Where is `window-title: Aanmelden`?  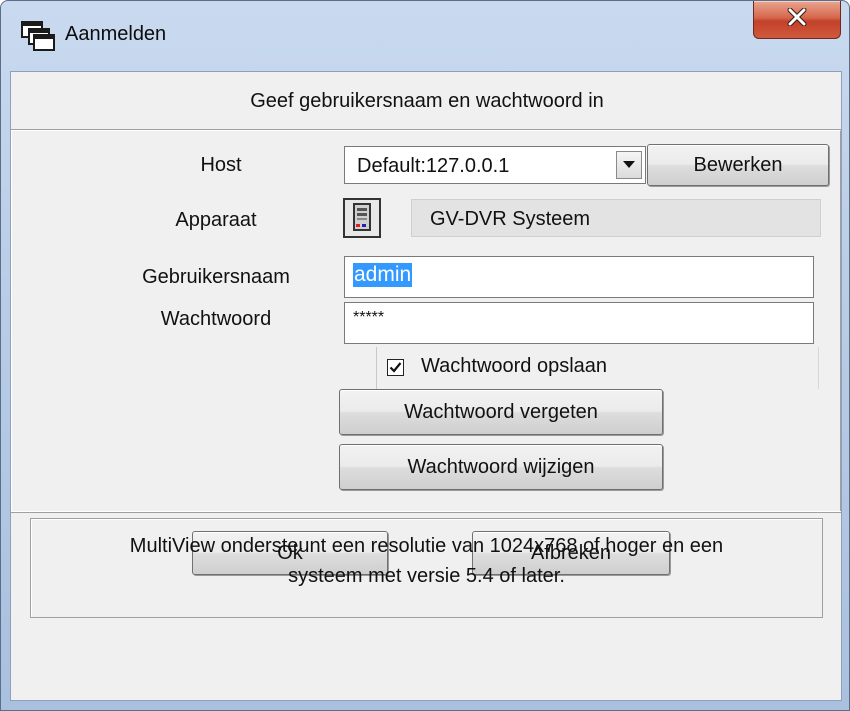
window-title: Aanmelden is located at coordinates (116, 34).